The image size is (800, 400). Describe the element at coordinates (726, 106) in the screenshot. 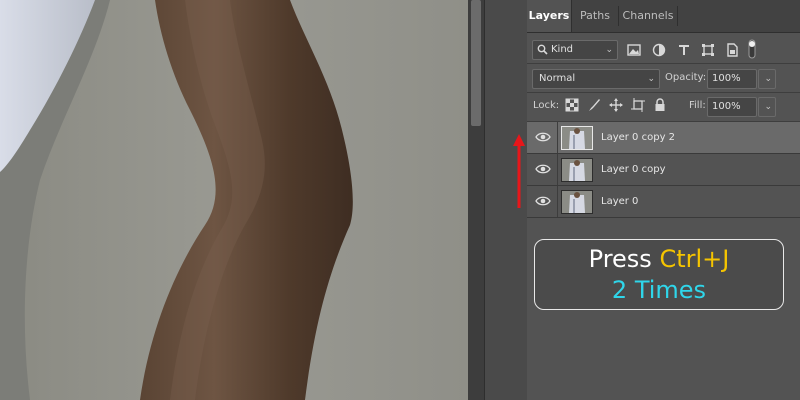

I see `fill-value: 100%` at that location.